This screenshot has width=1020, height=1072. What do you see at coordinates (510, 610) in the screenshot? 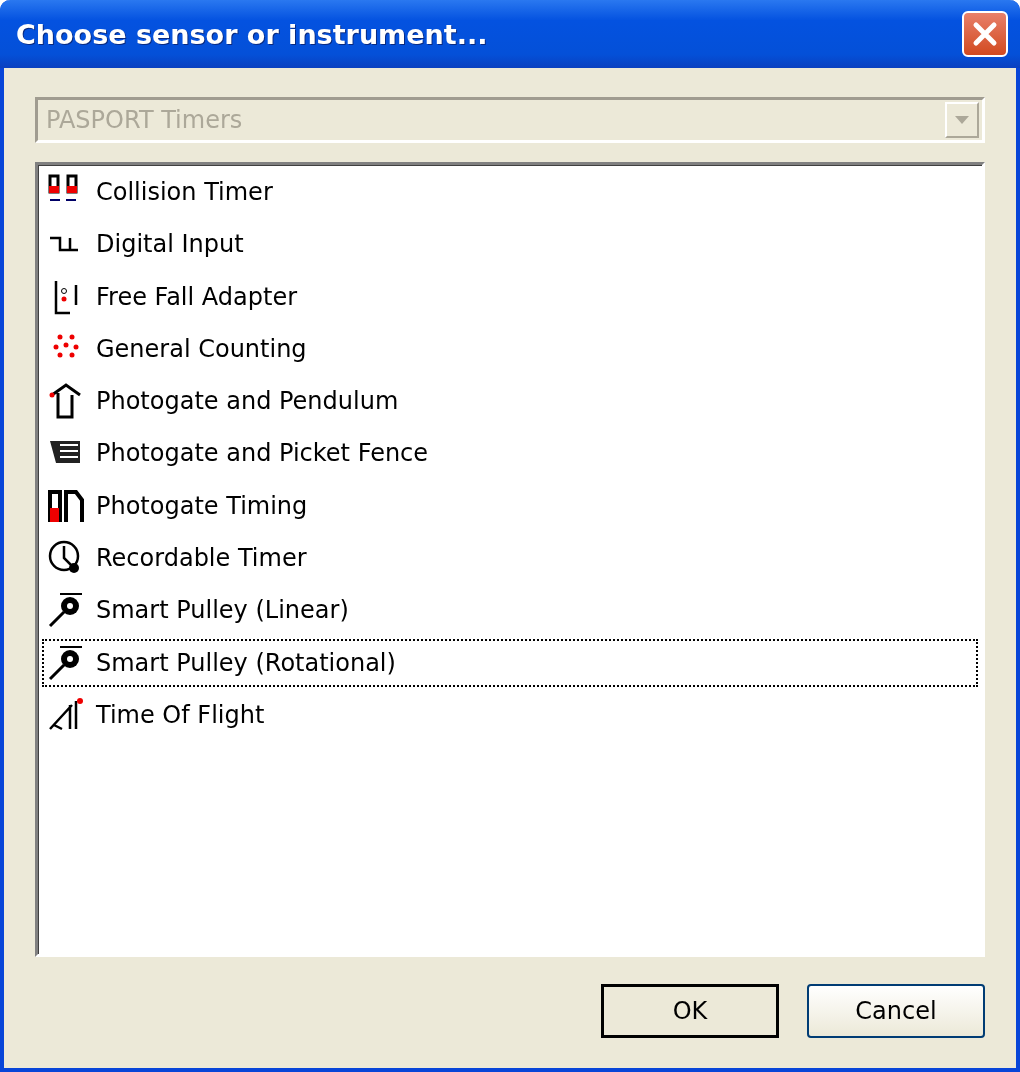
I see `list-item: Smart Pulley (Linear)` at bounding box center [510, 610].